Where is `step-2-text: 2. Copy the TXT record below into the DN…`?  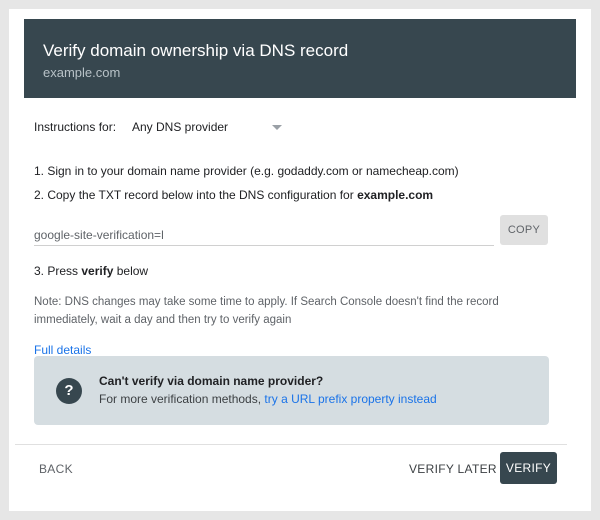 step-2-text: 2. Copy the TXT record below into the DN… is located at coordinates (196, 195).